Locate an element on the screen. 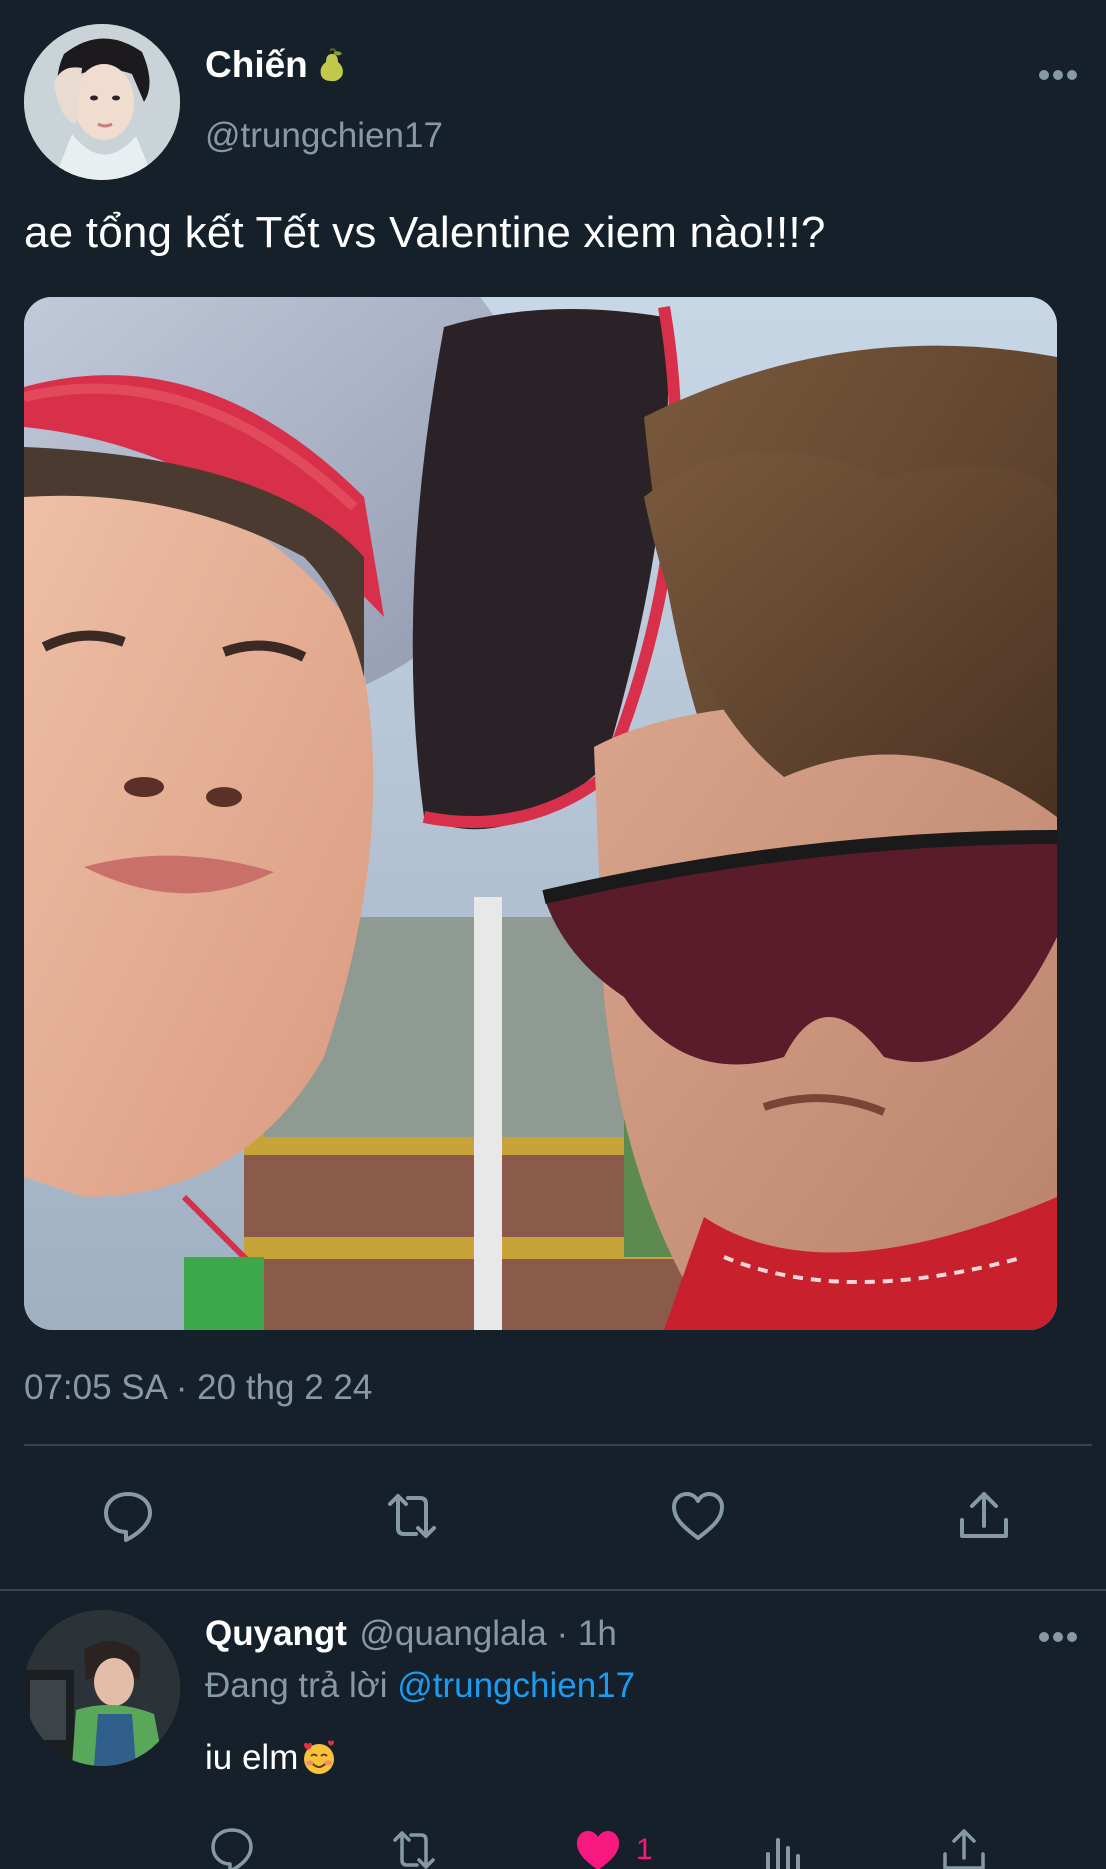 This screenshot has height=1869, width=1106. reply-text: iu elm is located at coordinates (252, 1757).